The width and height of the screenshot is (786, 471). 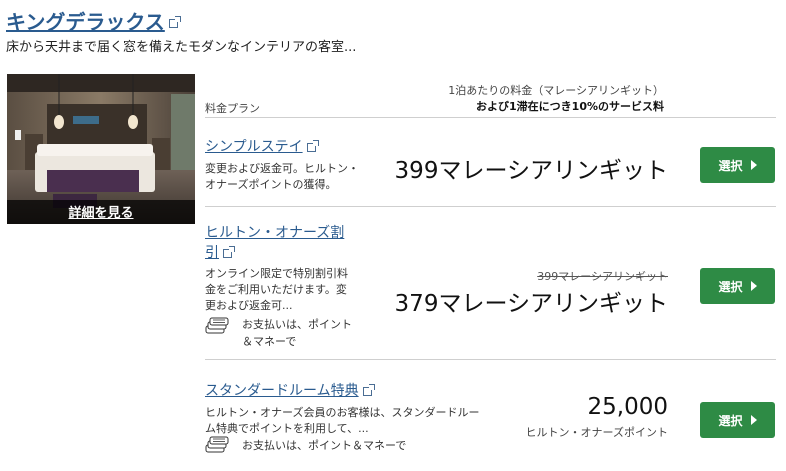 What do you see at coordinates (490, 117) in the screenshot?
I see `header-divider` at bounding box center [490, 117].